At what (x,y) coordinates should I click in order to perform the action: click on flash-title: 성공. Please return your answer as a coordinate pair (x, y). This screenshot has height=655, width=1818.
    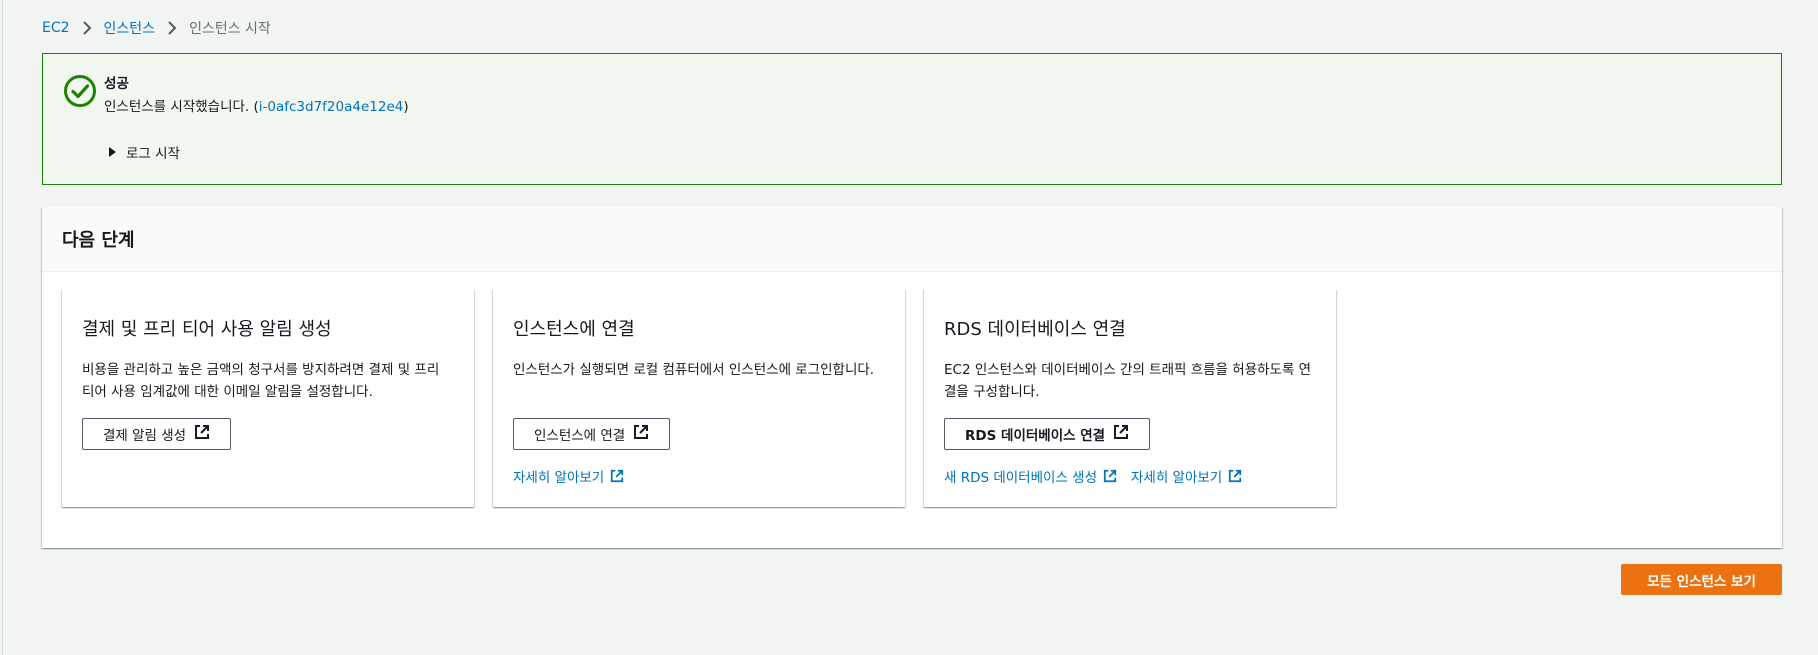
    Looking at the image, I should click on (116, 84).